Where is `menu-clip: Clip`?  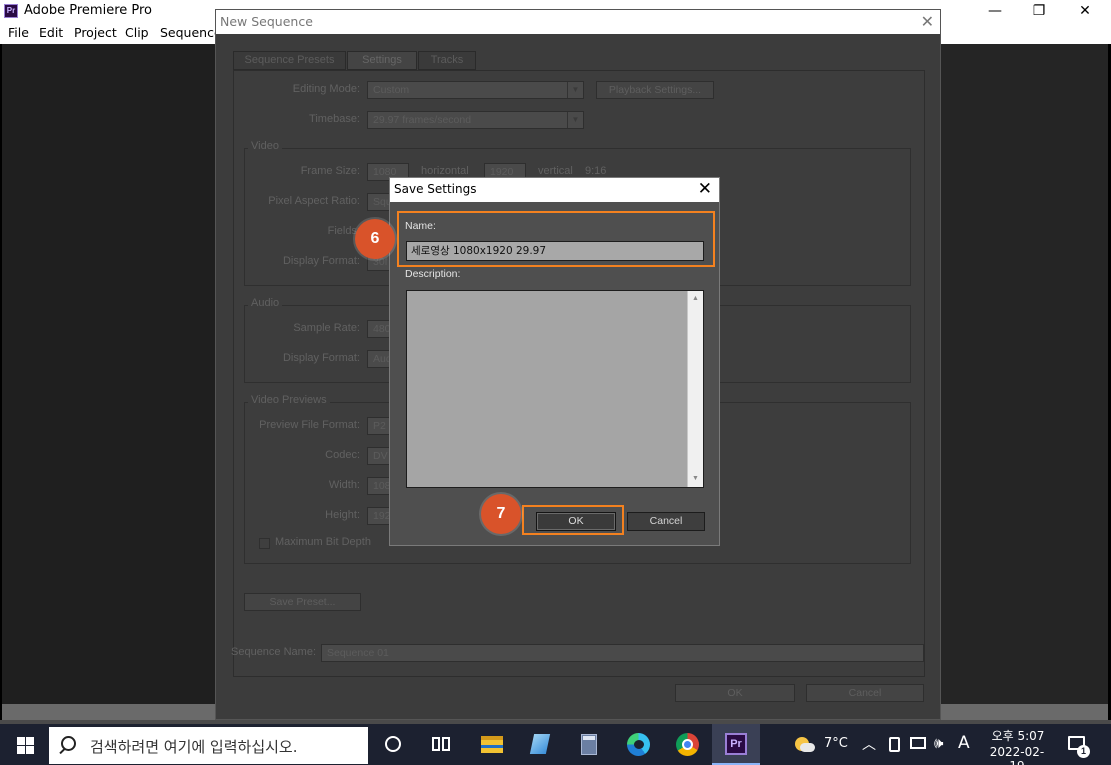
menu-clip: Clip is located at coordinates (137, 32).